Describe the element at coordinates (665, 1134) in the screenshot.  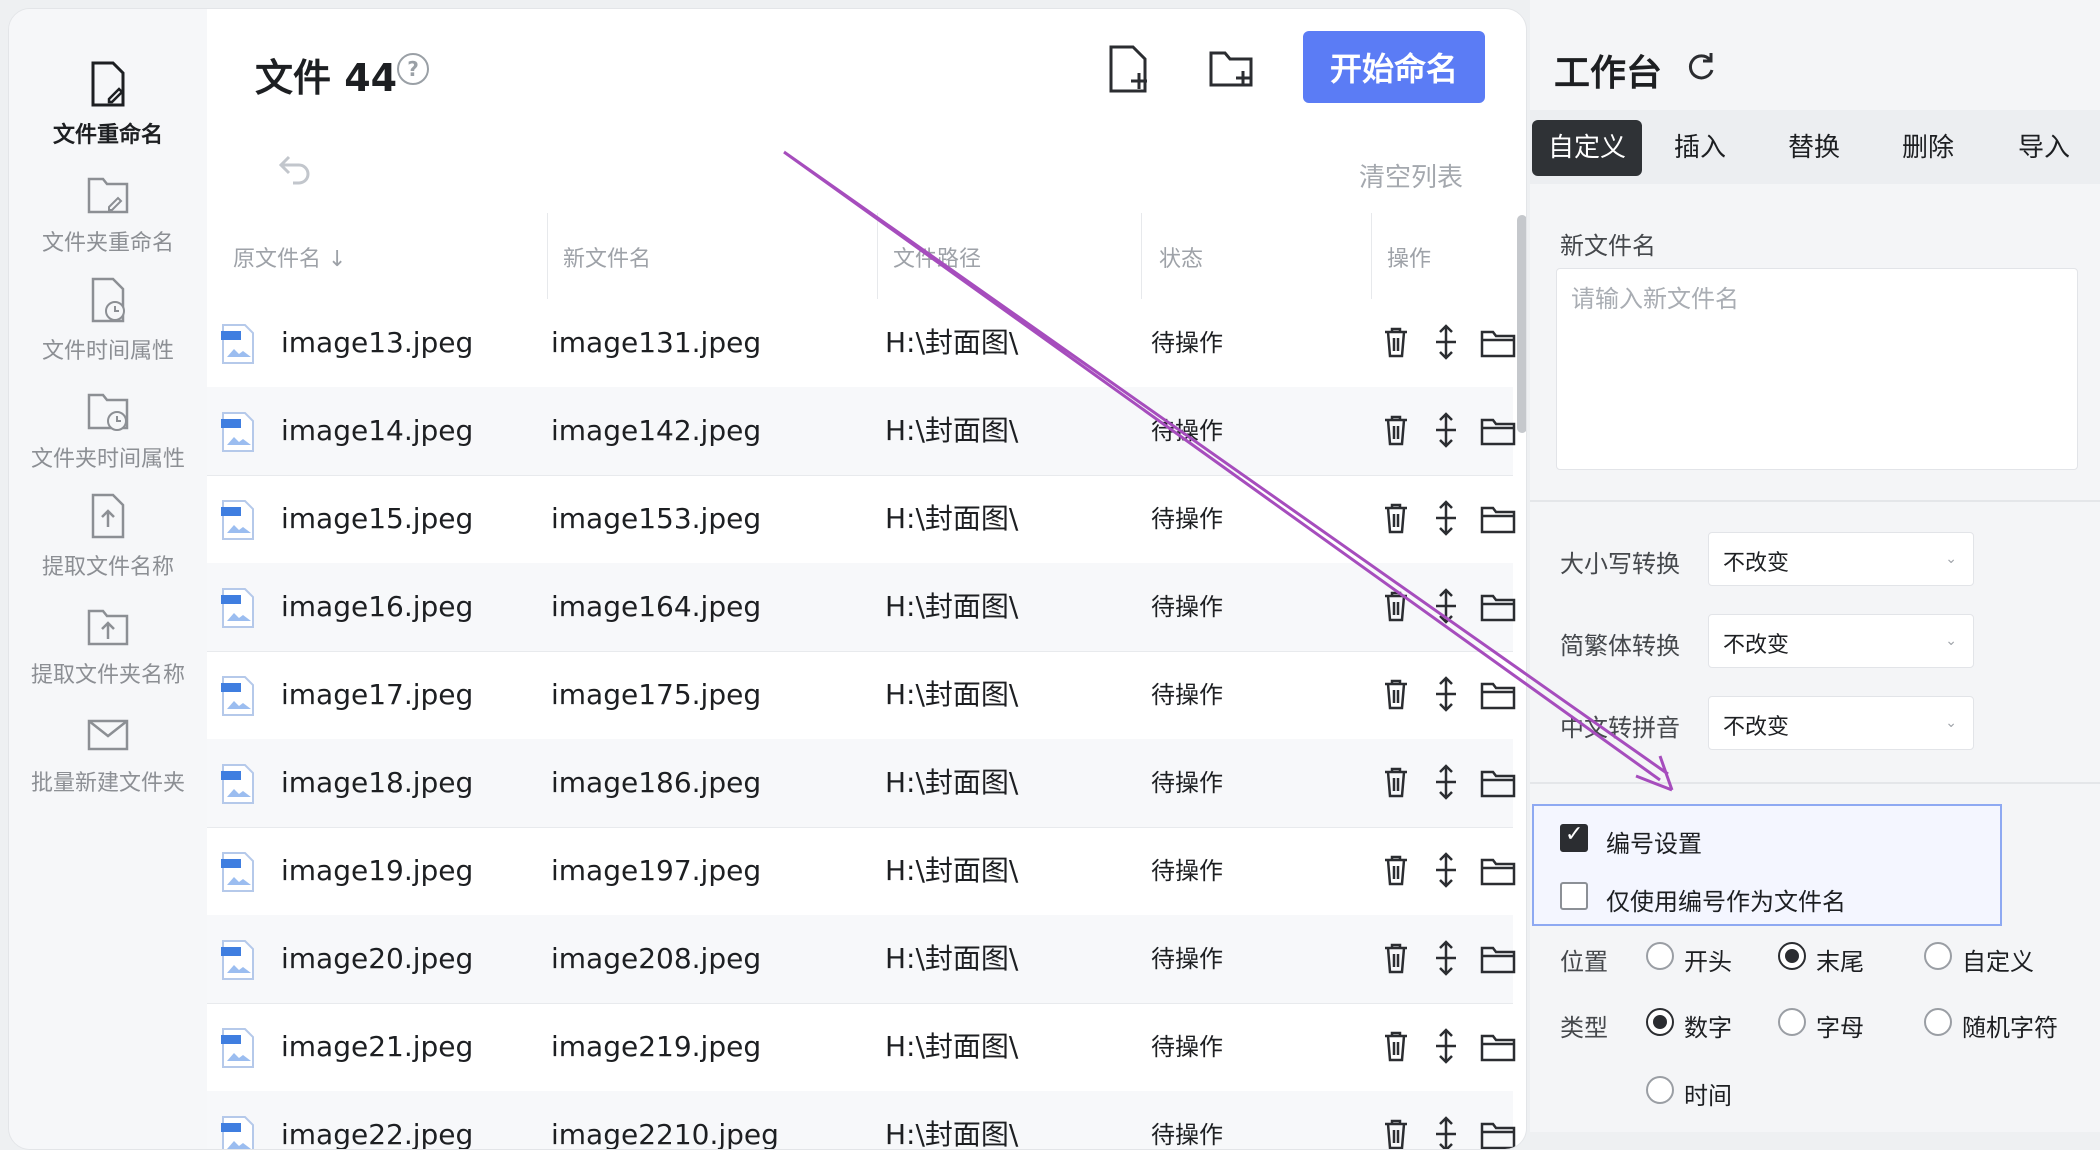
I see `new-name: image2210.jpeg` at that location.